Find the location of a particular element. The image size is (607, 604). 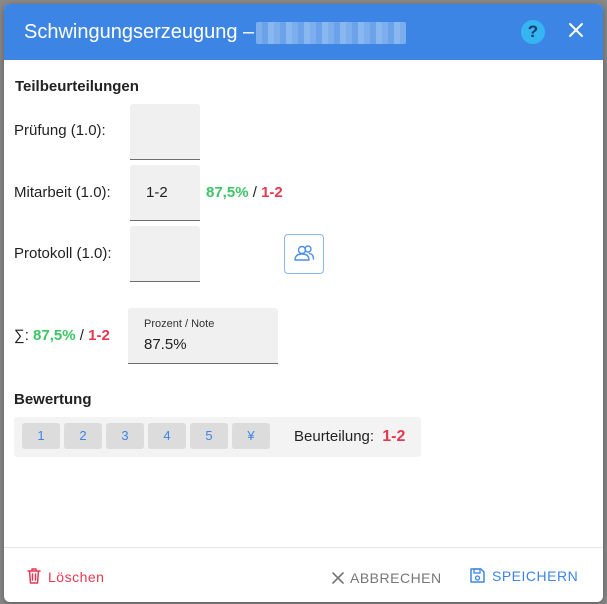

grade-button-5: 5 is located at coordinates (209, 436).